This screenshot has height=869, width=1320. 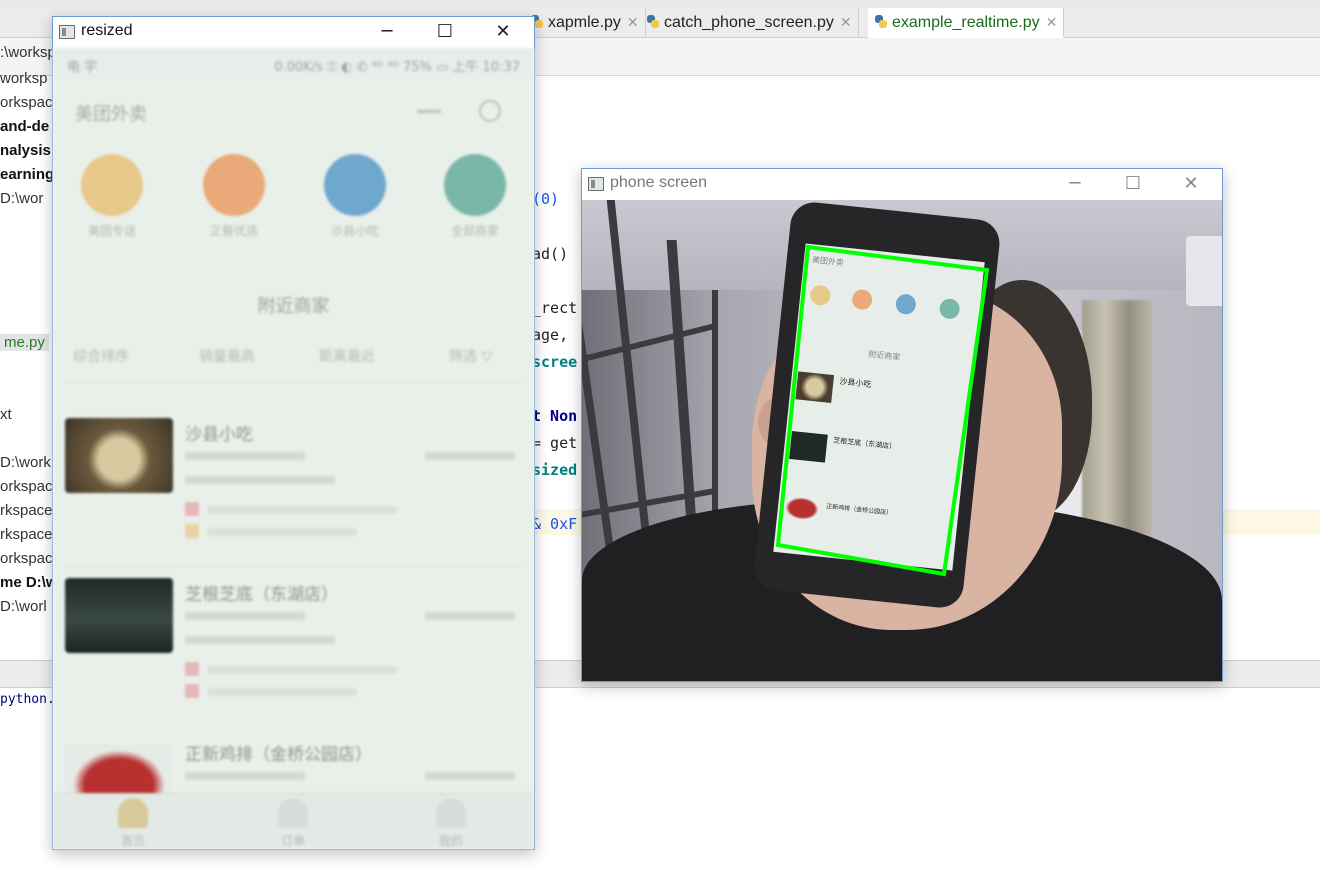 I want to click on phone-tab-bar: 首页 订单 我的, so click(x=293, y=821).